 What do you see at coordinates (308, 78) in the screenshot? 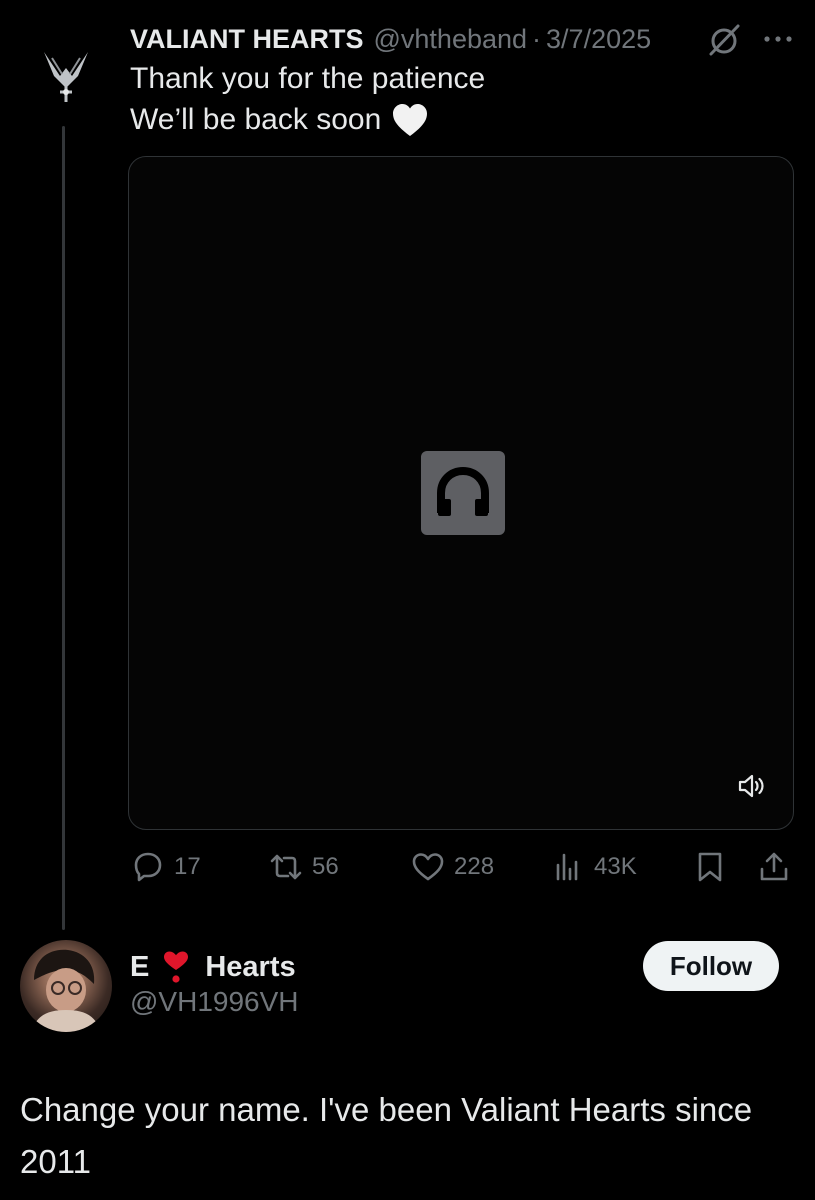
I see `tweet-text-line-1: Thank you for the patience` at bounding box center [308, 78].